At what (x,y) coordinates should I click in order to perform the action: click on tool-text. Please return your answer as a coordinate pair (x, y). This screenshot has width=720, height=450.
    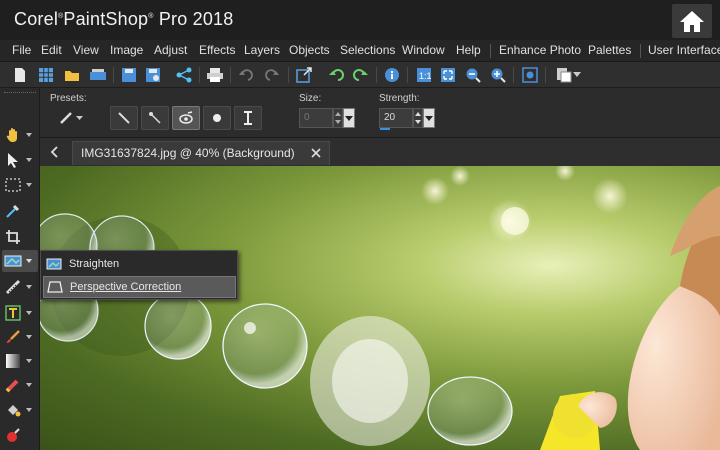
    Looking at the image, I should click on (20, 313).